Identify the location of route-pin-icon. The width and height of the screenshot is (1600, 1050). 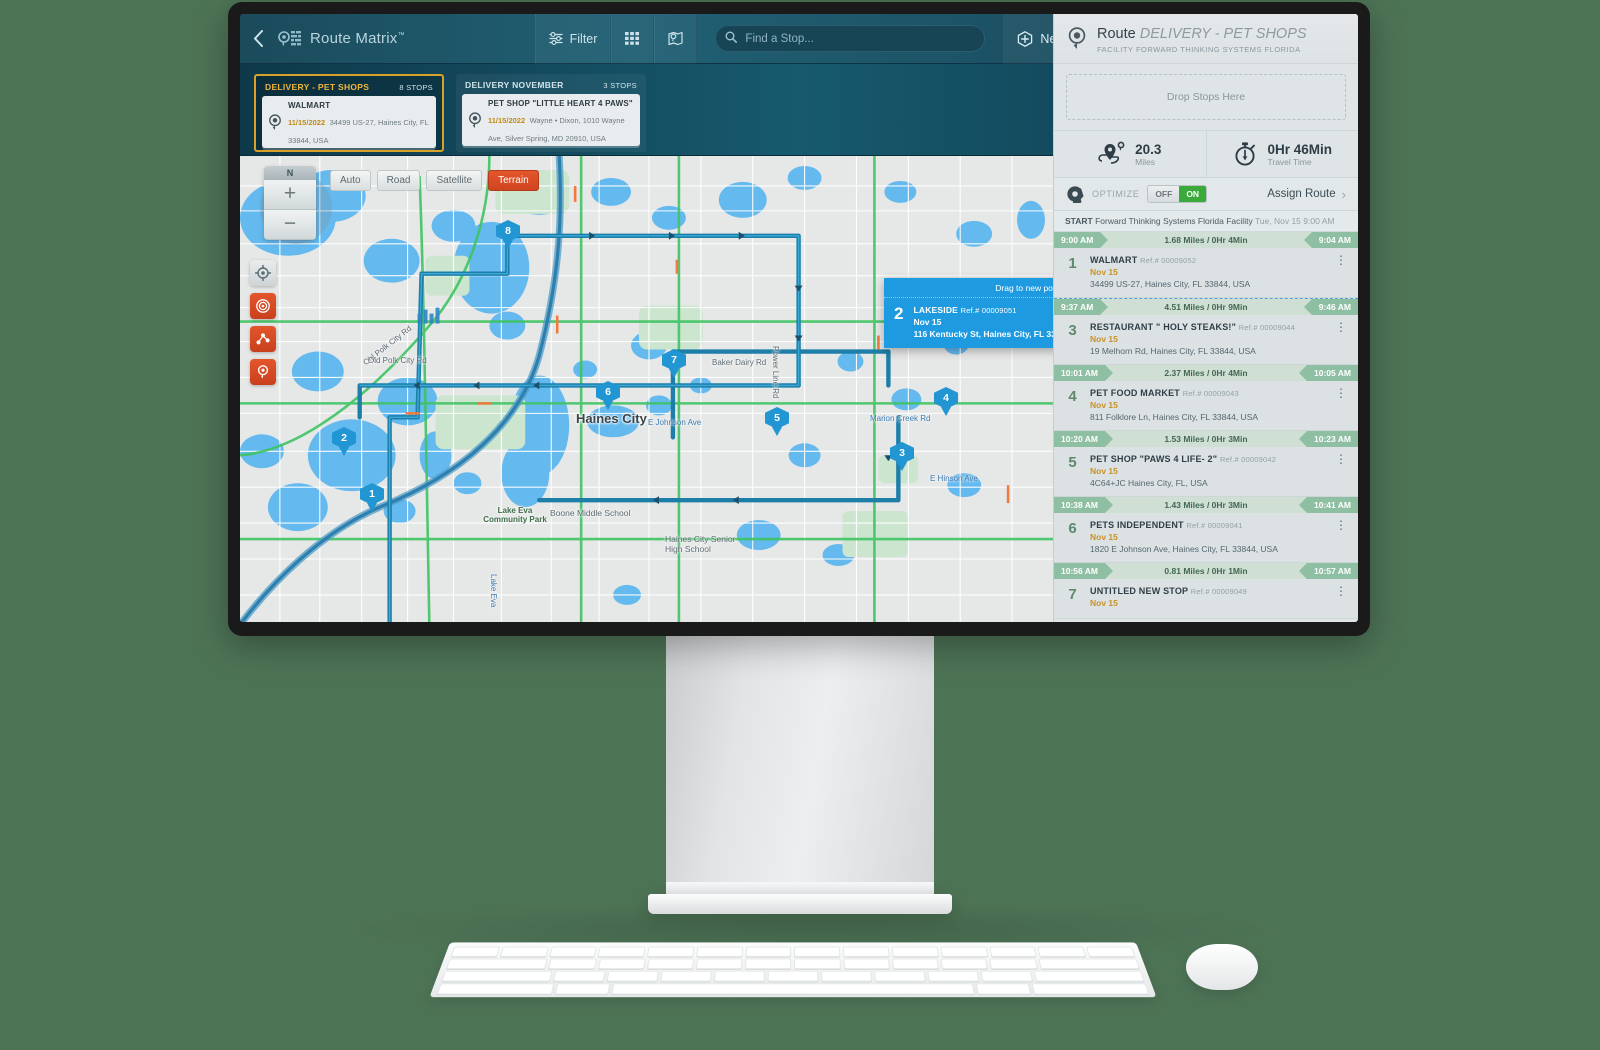
(1111, 152).